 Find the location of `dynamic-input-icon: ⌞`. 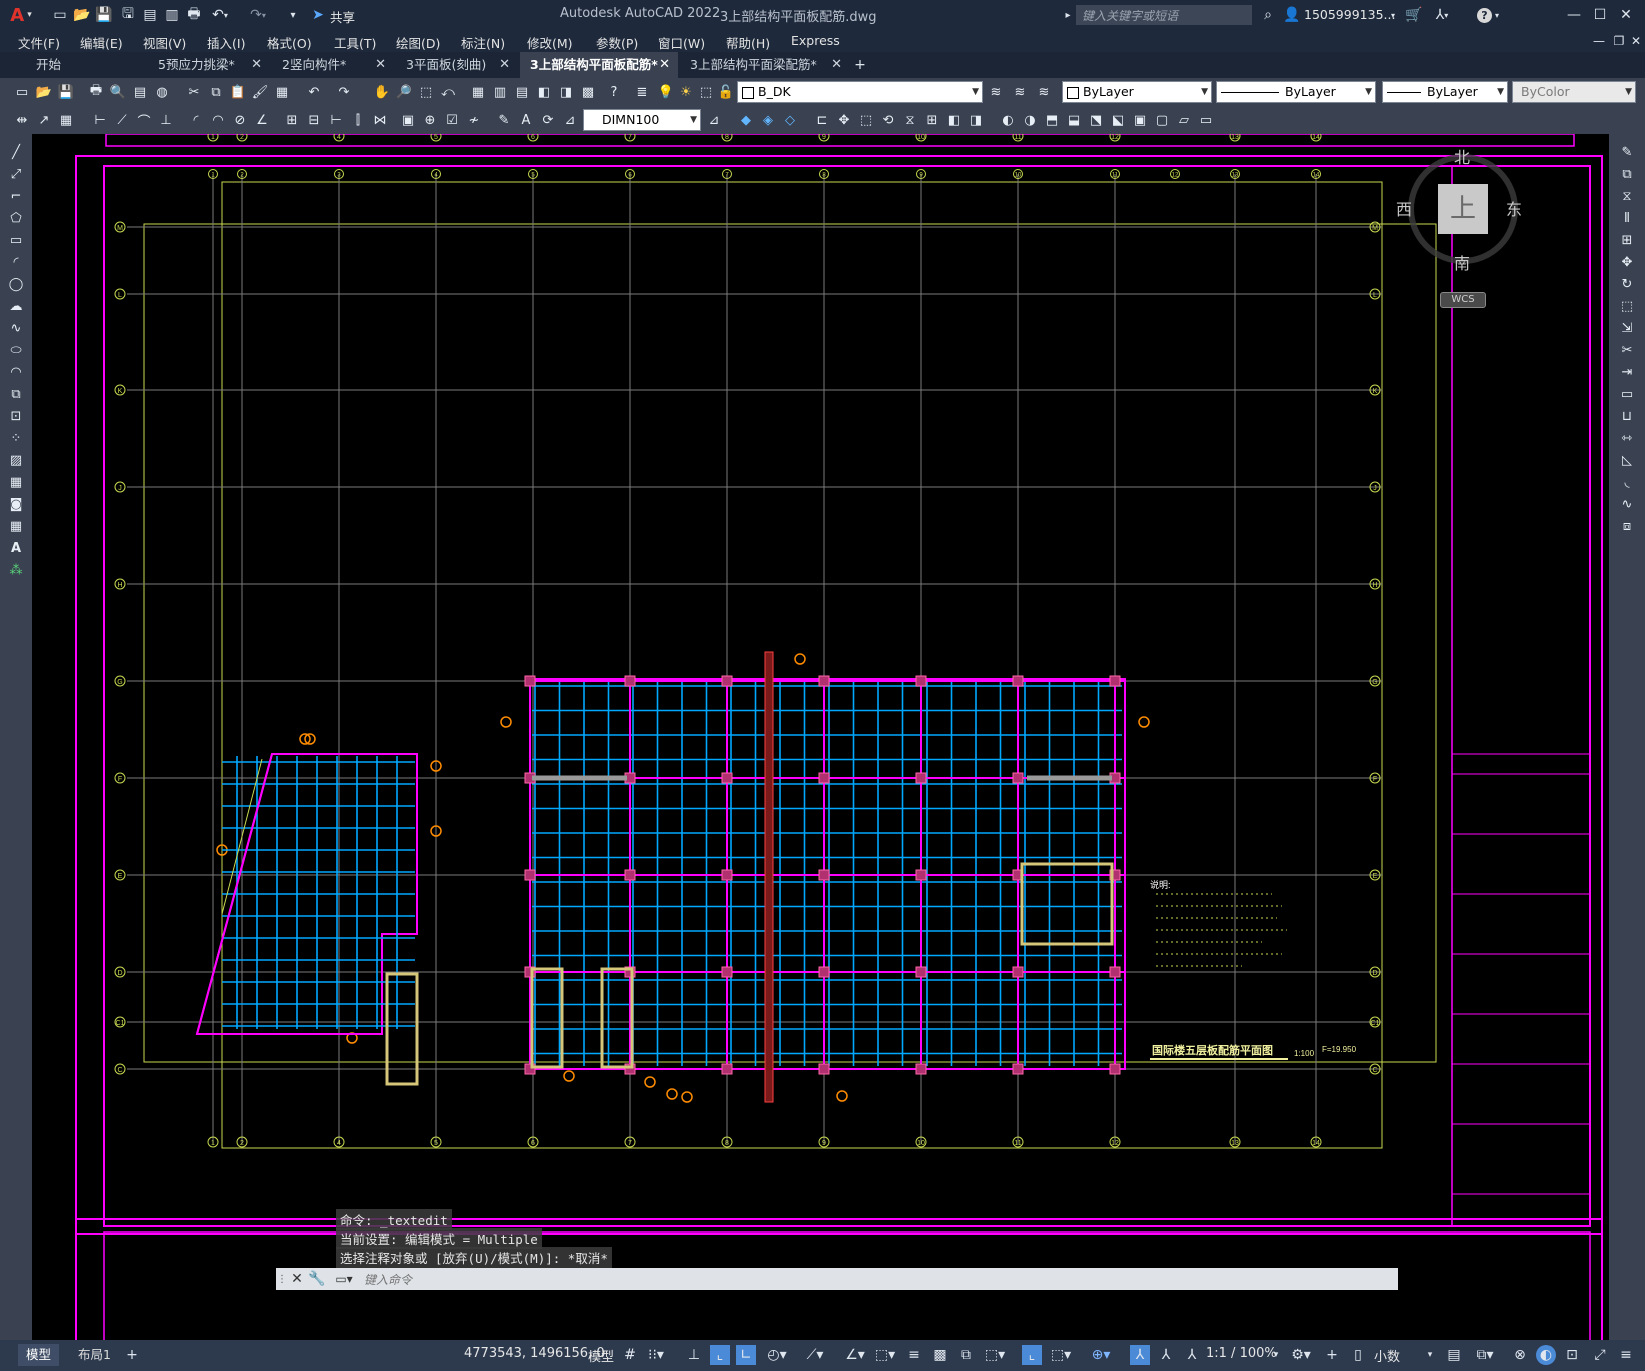

dynamic-input-icon: ⌞ is located at coordinates (720, 1355).